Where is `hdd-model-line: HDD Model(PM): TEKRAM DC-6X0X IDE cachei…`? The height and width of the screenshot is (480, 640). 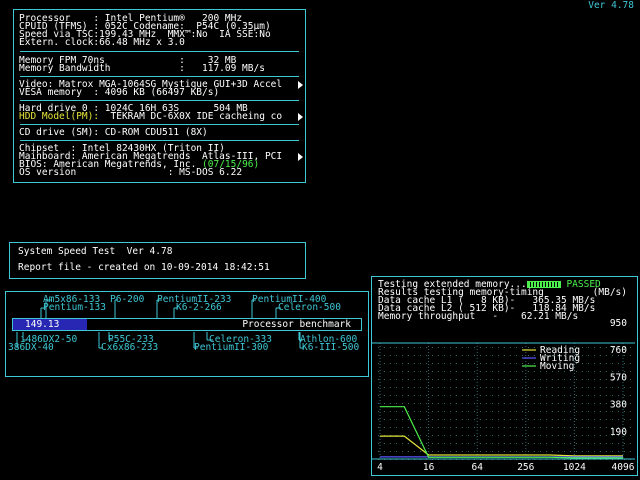
hdd-model-line: HDD Model(PM): TEKRAM DC-6X0X IDE cachei… is located at coordinates (150, 117).